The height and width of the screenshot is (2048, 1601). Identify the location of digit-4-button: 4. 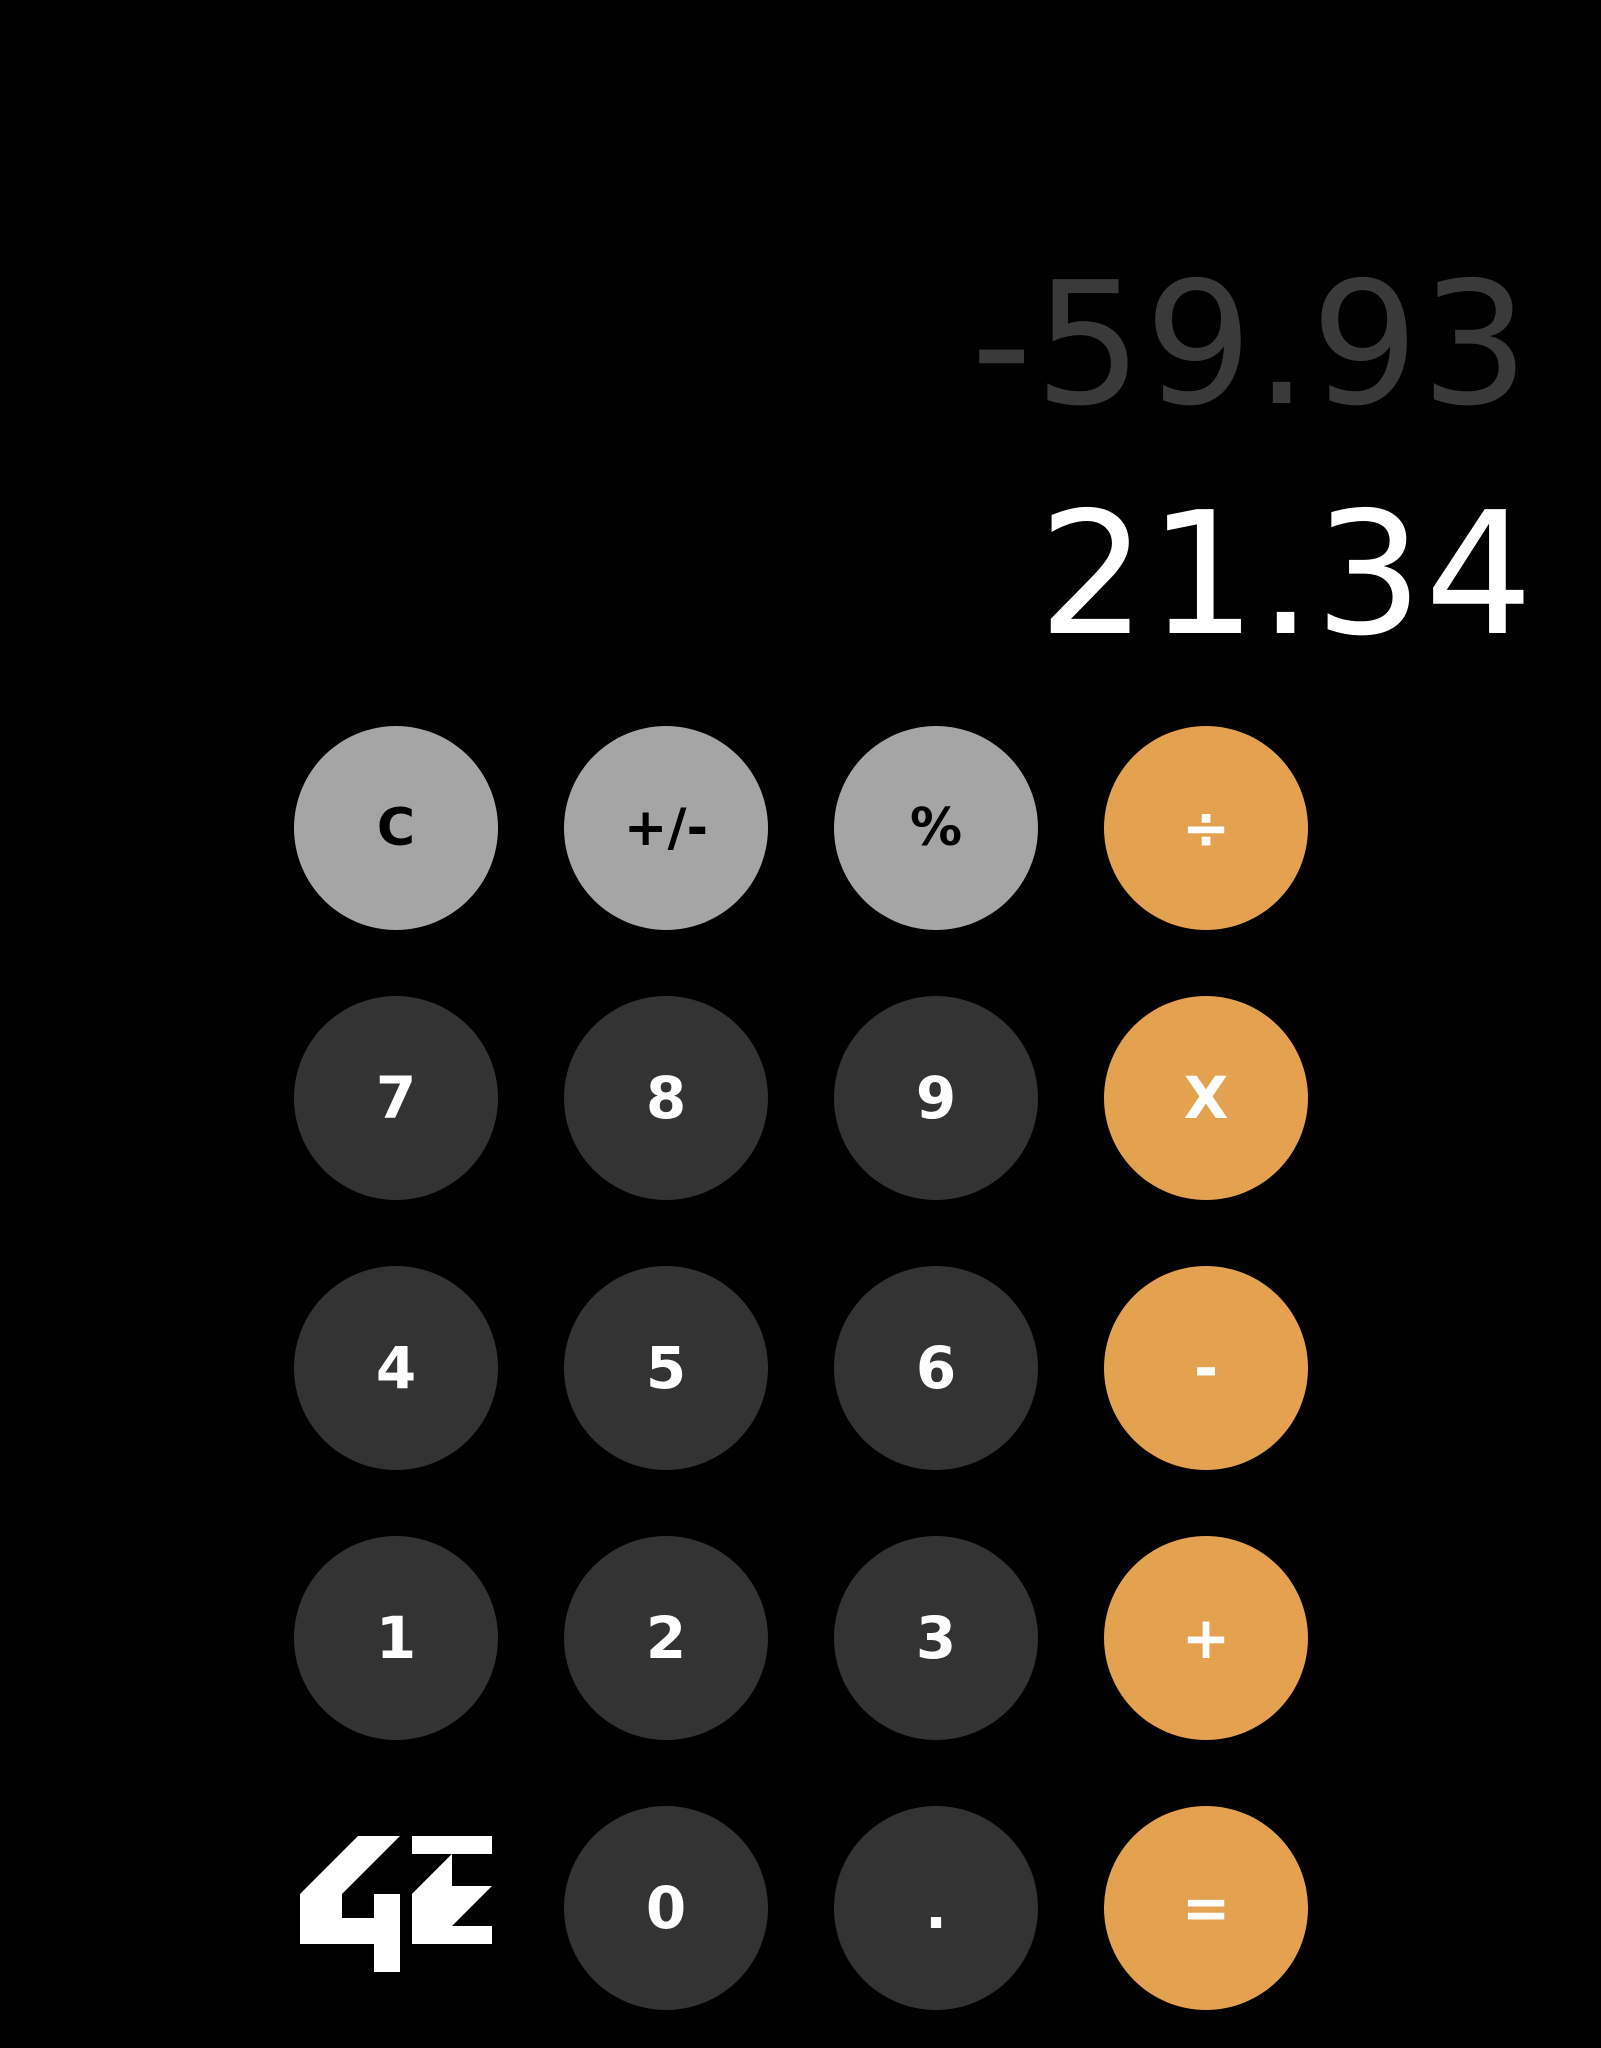
(396, 1368).